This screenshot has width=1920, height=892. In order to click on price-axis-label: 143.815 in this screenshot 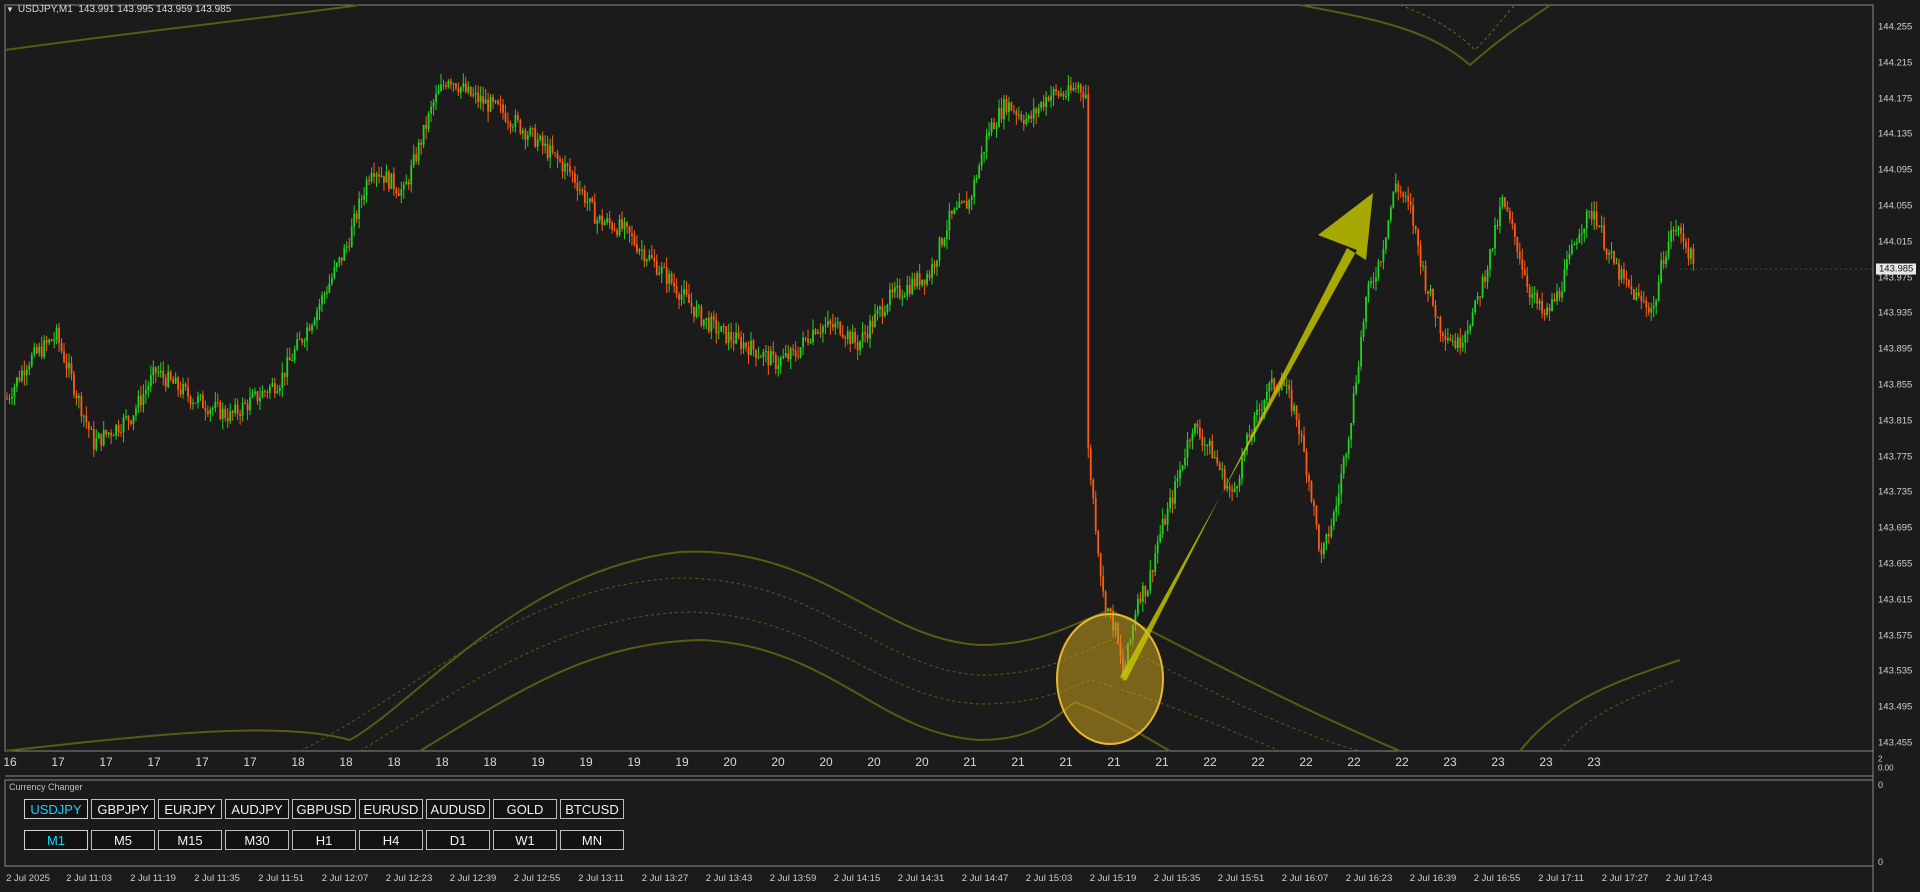, I will do `click(1895, 421)`.